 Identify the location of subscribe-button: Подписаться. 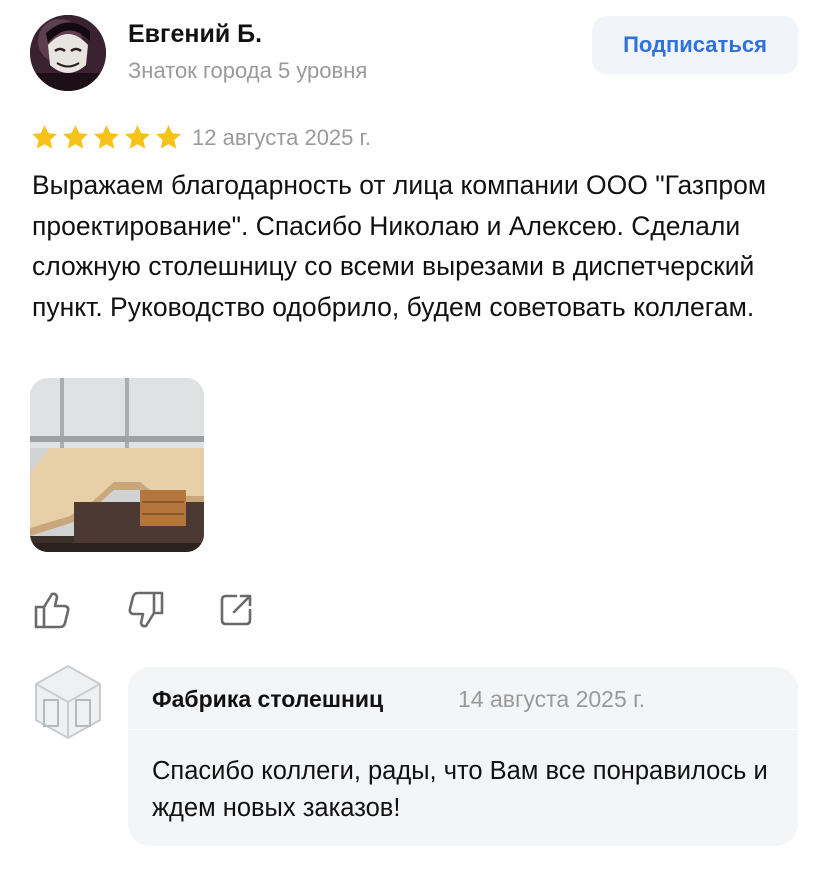
(695, 45).